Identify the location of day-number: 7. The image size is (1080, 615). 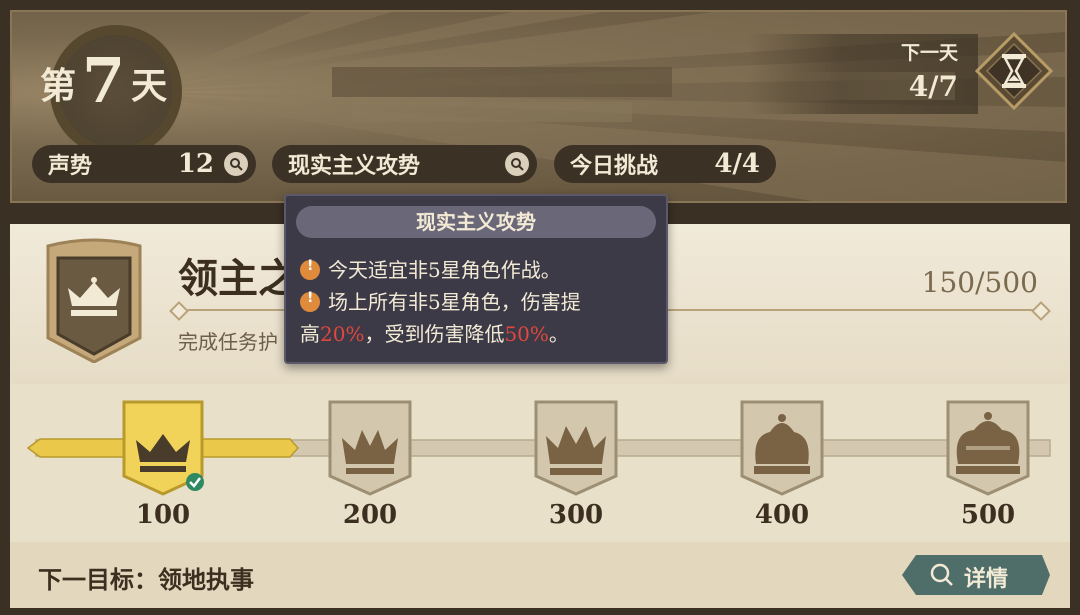
(104, 80).